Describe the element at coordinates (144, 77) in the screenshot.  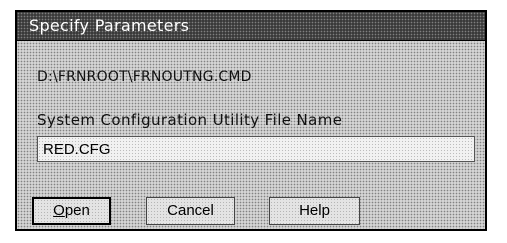
I see `command-file-path: D:\FRNROOT\FRNOUTNG.CMD` at that location.